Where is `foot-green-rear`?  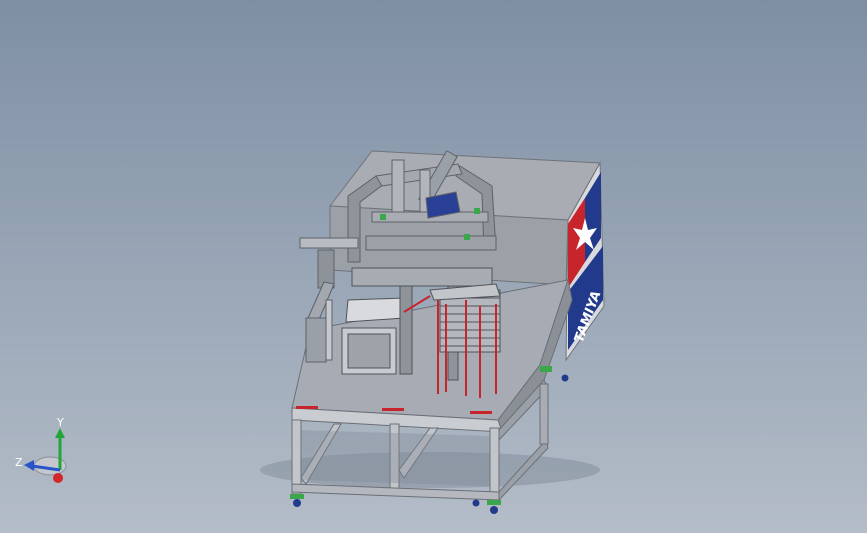
foot-green-rear is located at coordinates (546, 369).